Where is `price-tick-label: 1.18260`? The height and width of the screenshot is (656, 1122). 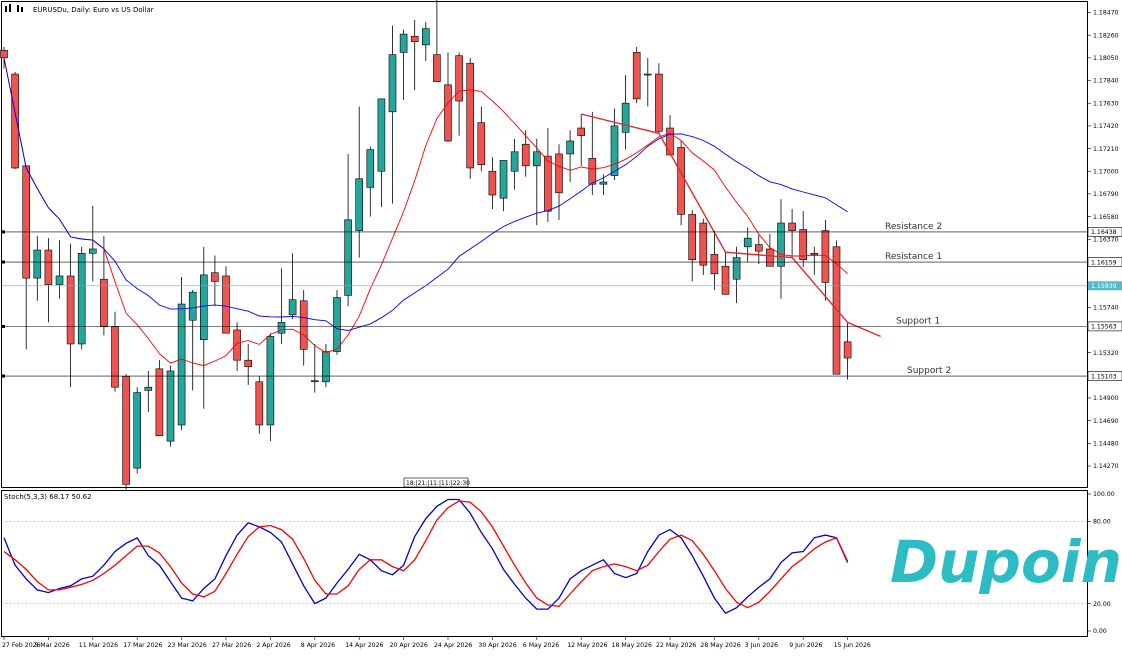
price-tick-label: 1.18260 is located at coordinates (1106, 35).